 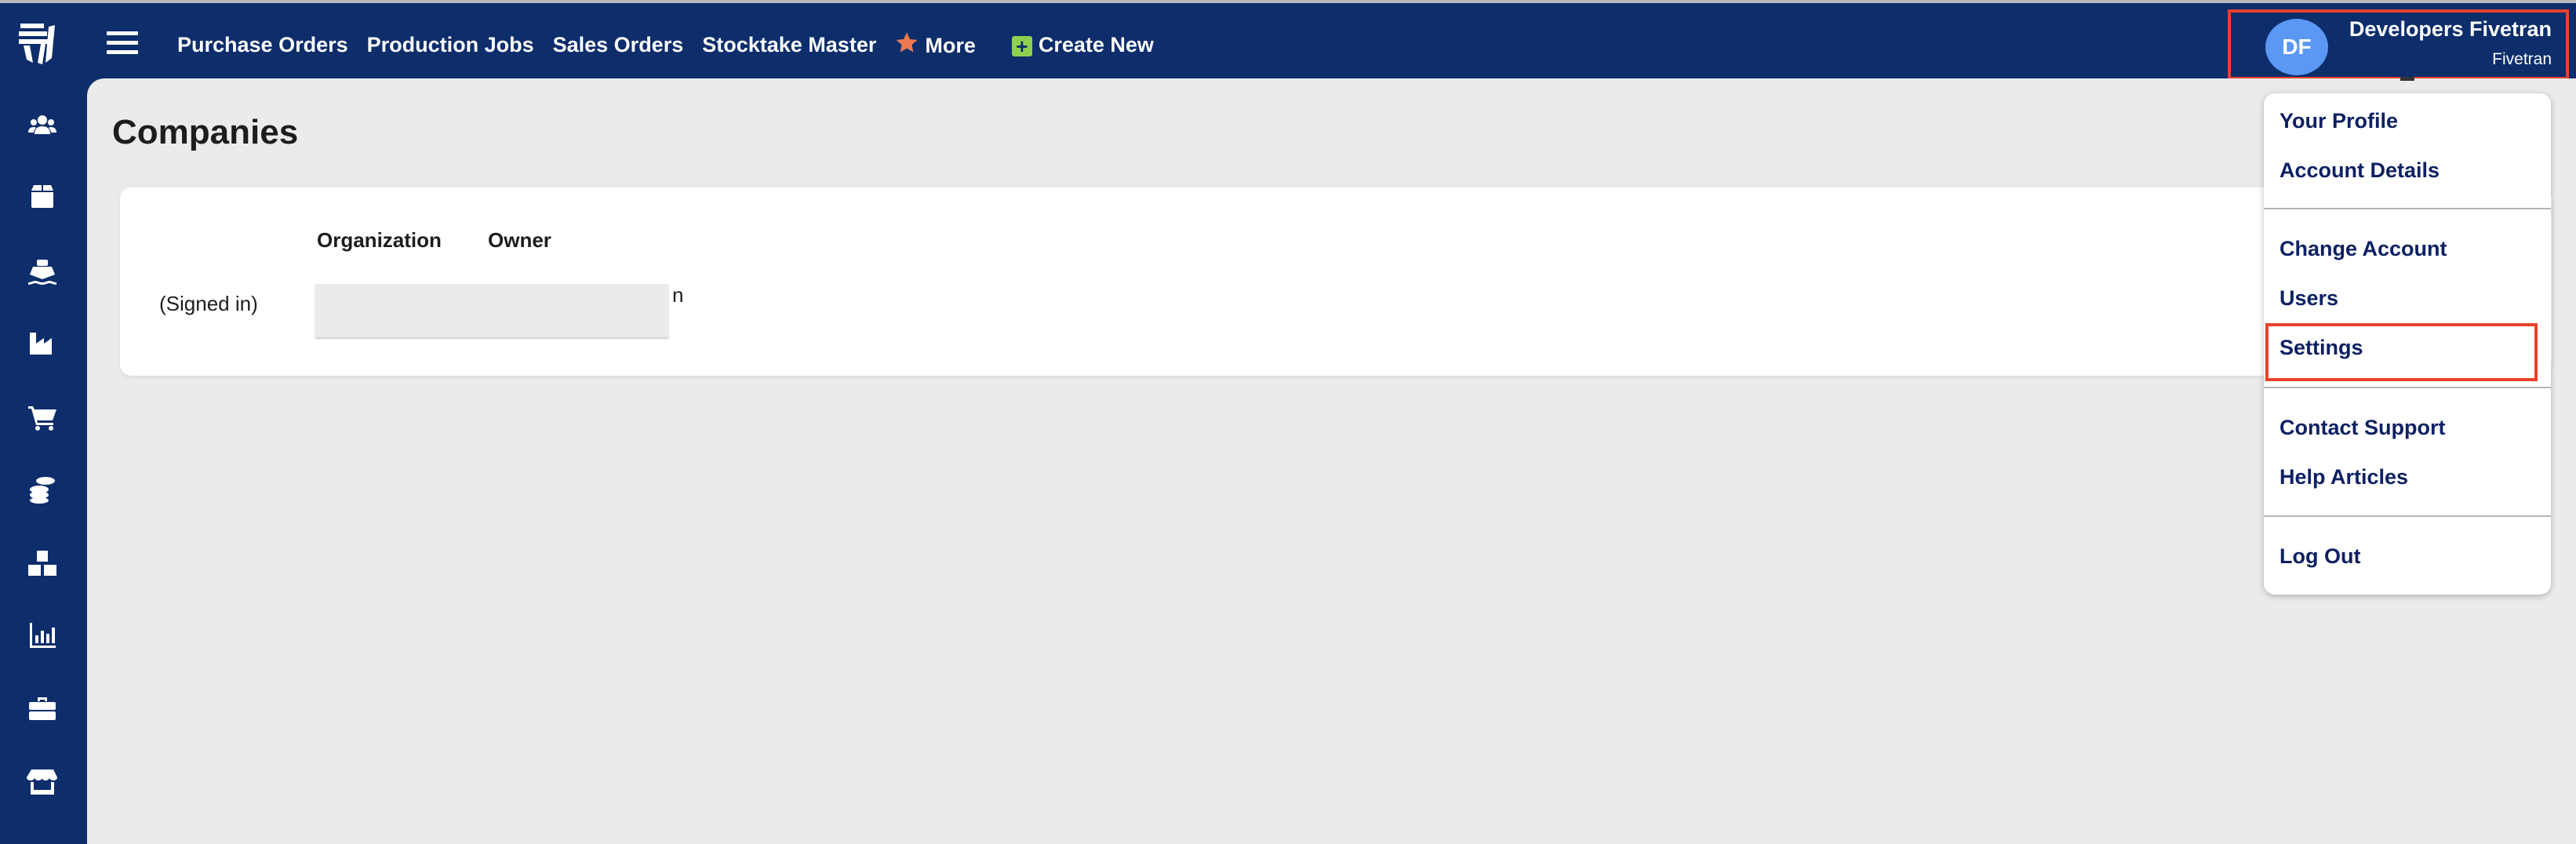 What do you see at coordinates (2343, 477) in the screenshot?
I see `menu-help-articles: Help Articles` at bounding box center [2343, 477].